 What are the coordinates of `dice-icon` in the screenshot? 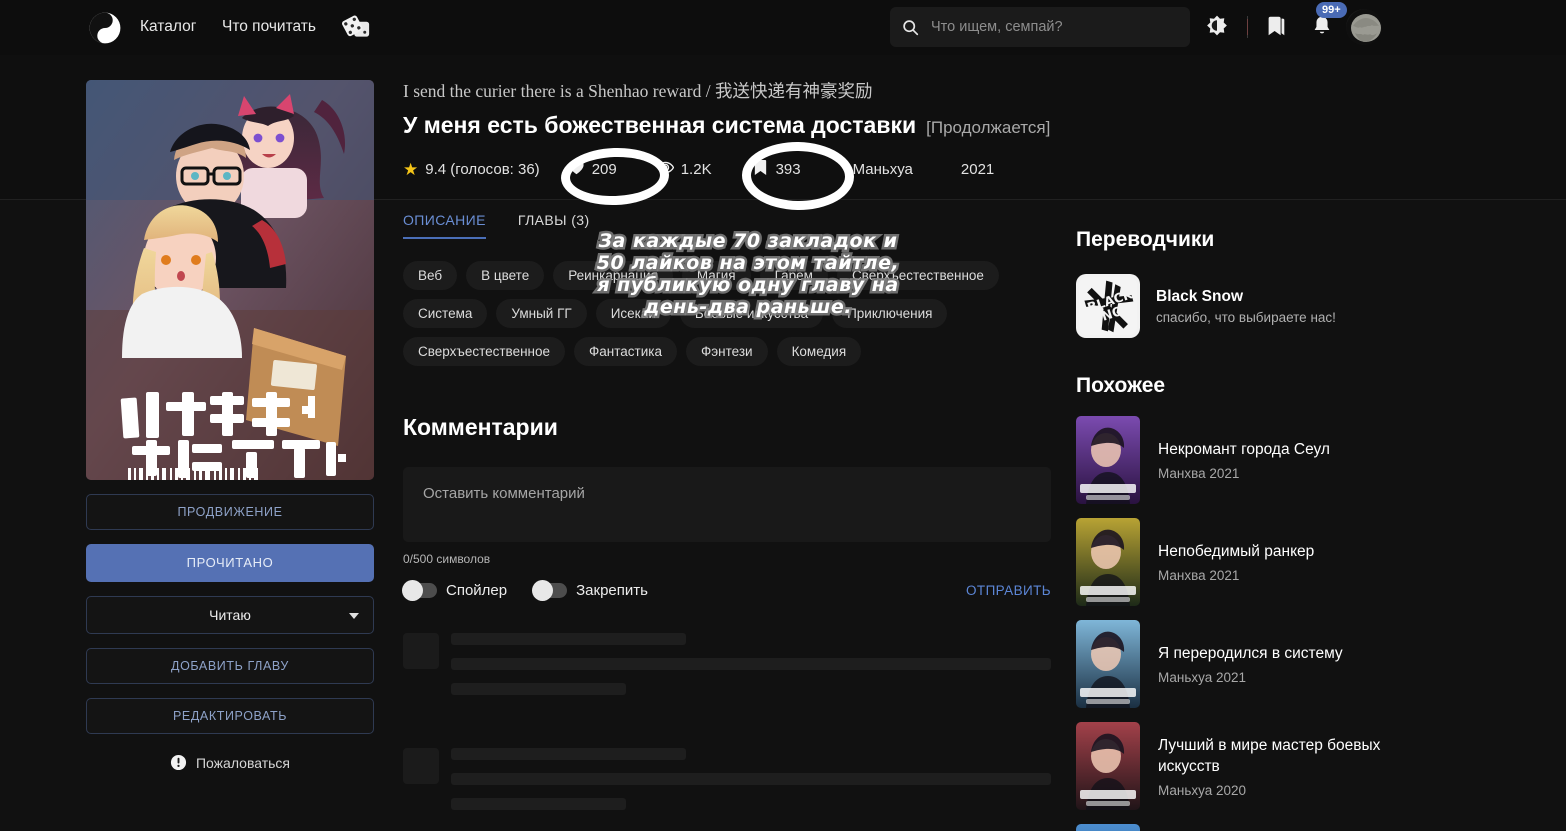 It's located at (356, 27).